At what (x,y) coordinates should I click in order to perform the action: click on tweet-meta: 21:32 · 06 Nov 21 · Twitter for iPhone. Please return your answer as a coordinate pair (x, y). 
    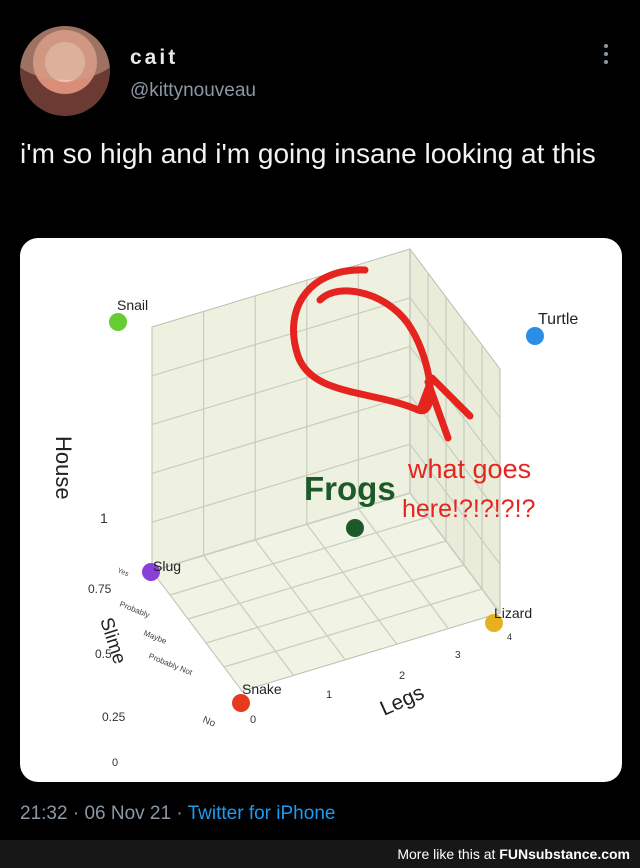
    Looking at the image, I should click on (177, 814).